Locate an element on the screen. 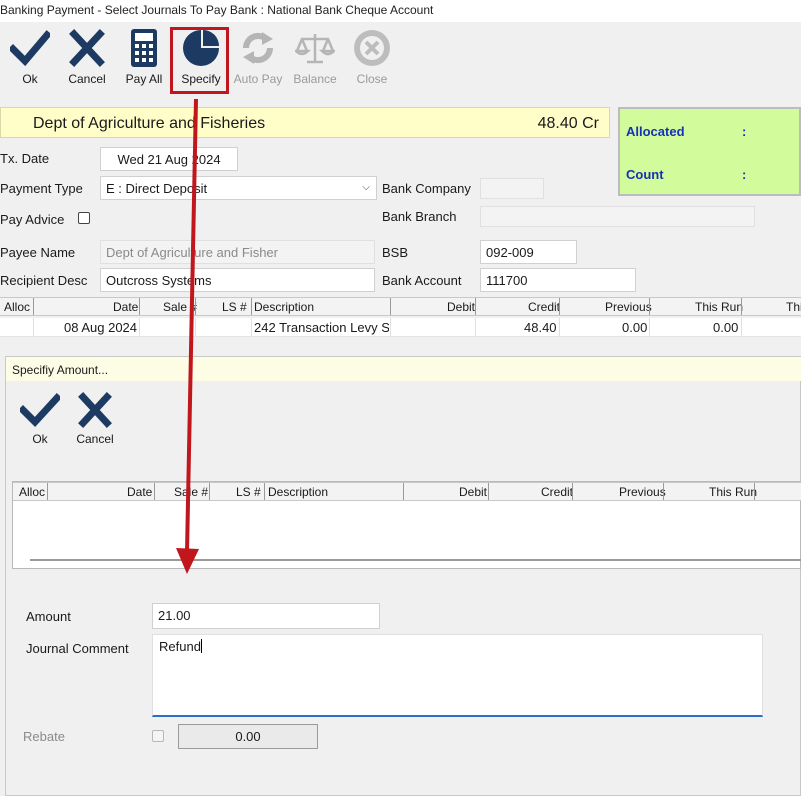  auto-pay-button: Auto Pay is located at coordinates (258, 61).